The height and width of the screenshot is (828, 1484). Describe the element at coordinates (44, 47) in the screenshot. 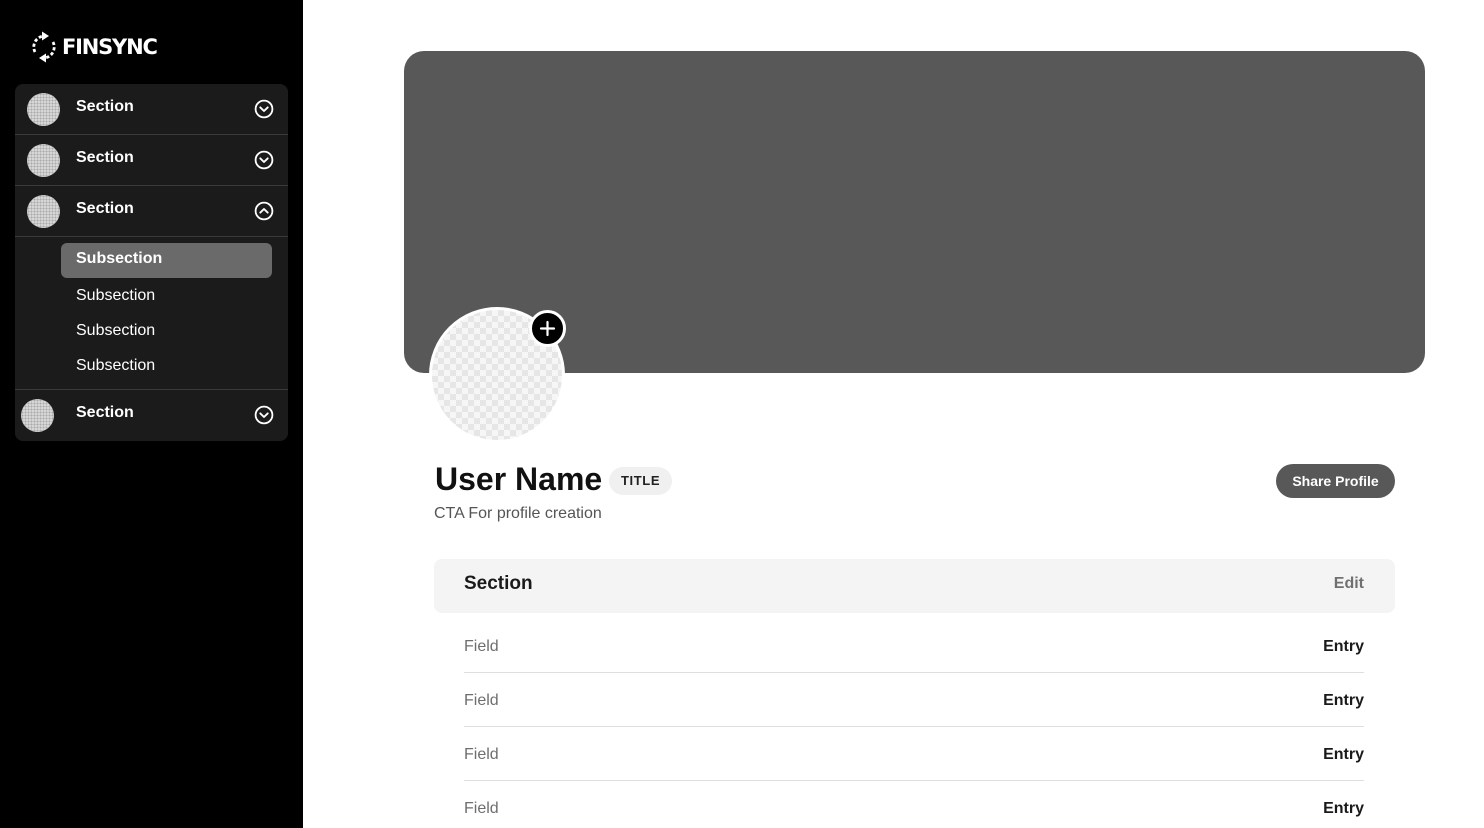

I see `sync-arrows-icon` at that location.